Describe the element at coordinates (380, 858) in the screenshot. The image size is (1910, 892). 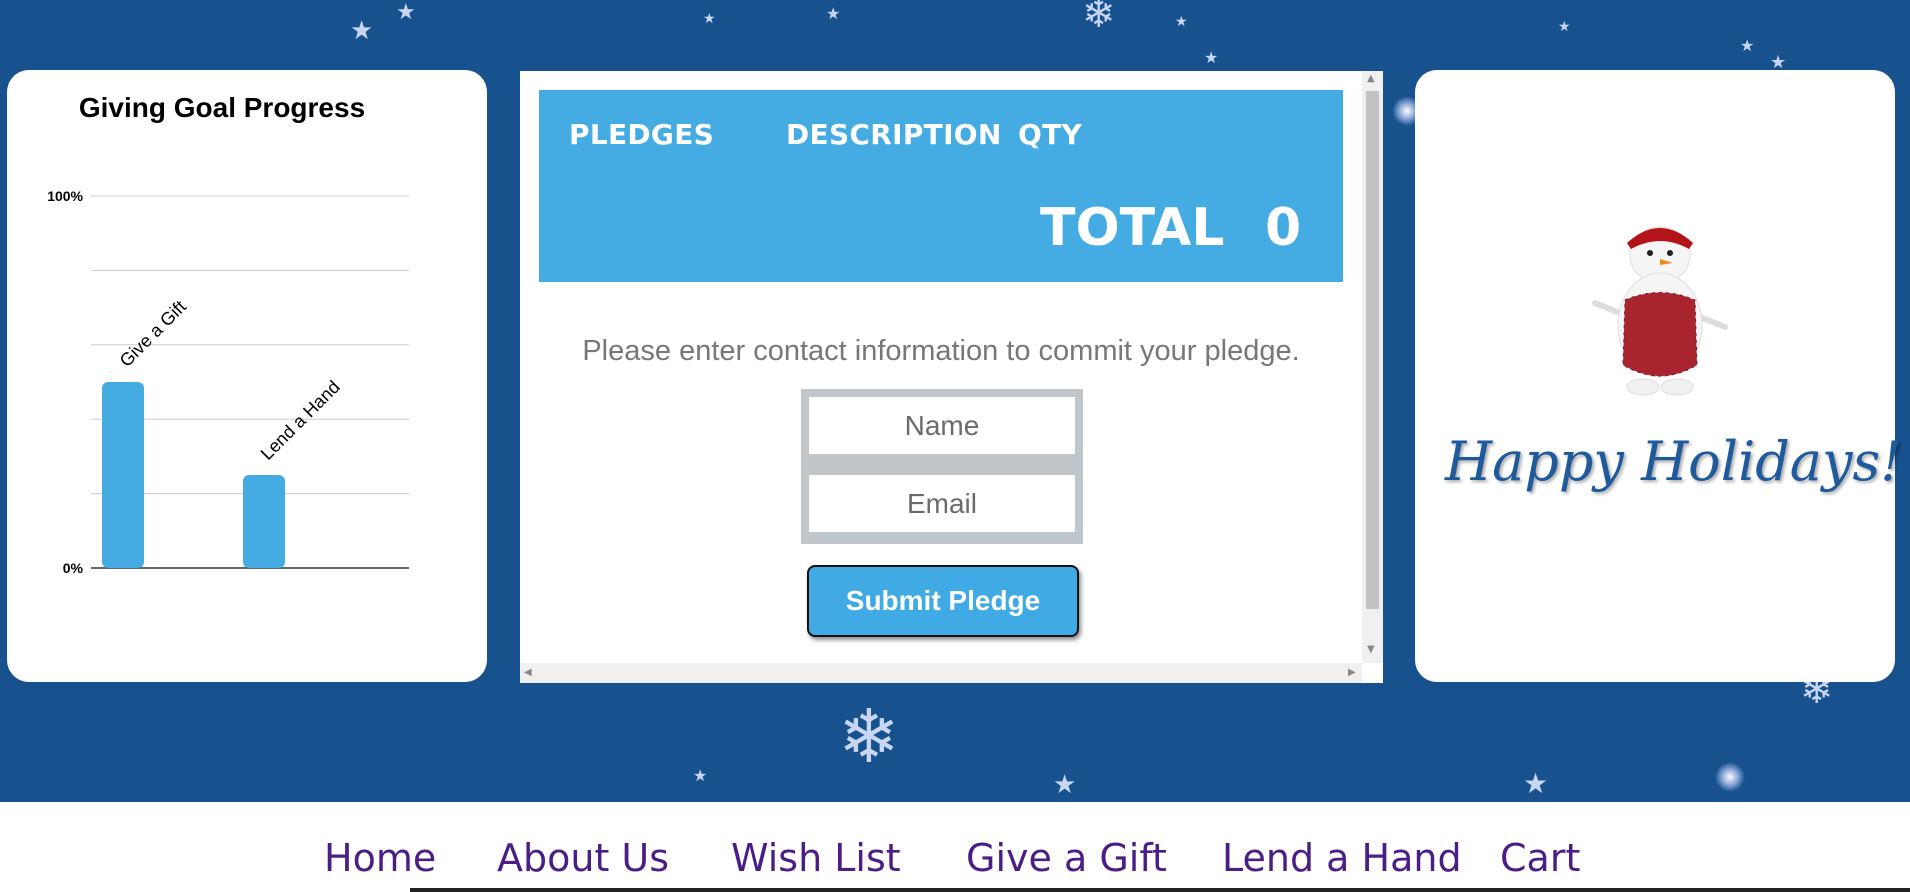
I see `nav-home-link: Home` at that location.